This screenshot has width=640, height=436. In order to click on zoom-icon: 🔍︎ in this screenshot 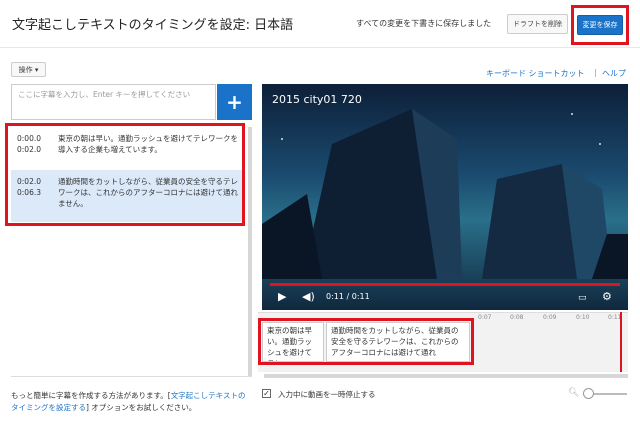, I will do `click(574, 393)`.